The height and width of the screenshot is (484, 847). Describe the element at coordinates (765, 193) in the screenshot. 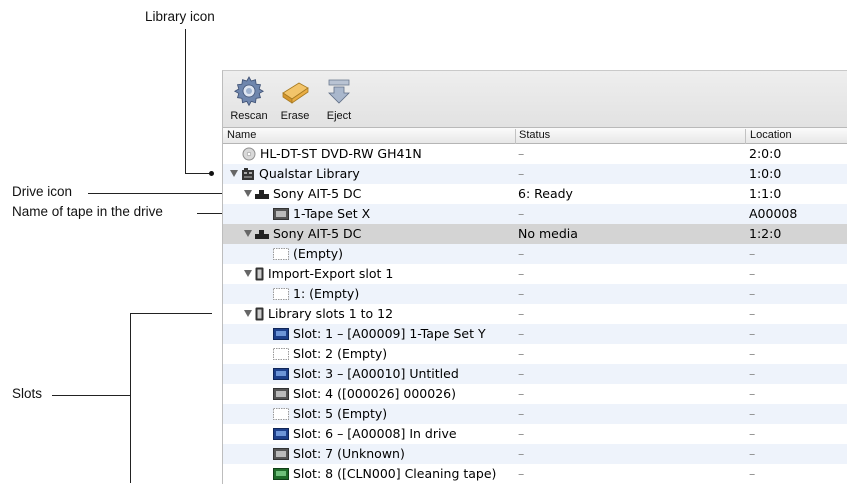

I see `row-location: 1:1:0` at that location.